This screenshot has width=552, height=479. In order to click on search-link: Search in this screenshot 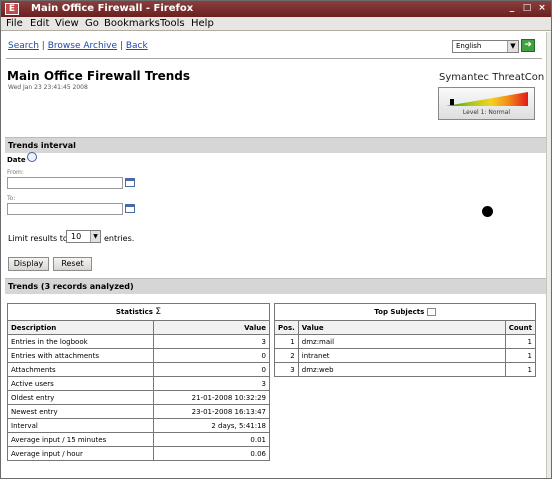, I will do `click(23, 46)`.